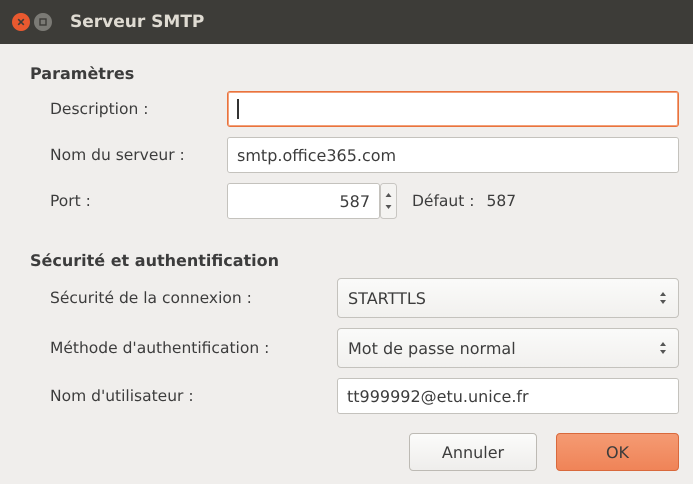 The image size is (693, 484). I want to click on default-label: Défaut :, so click(443, 201).